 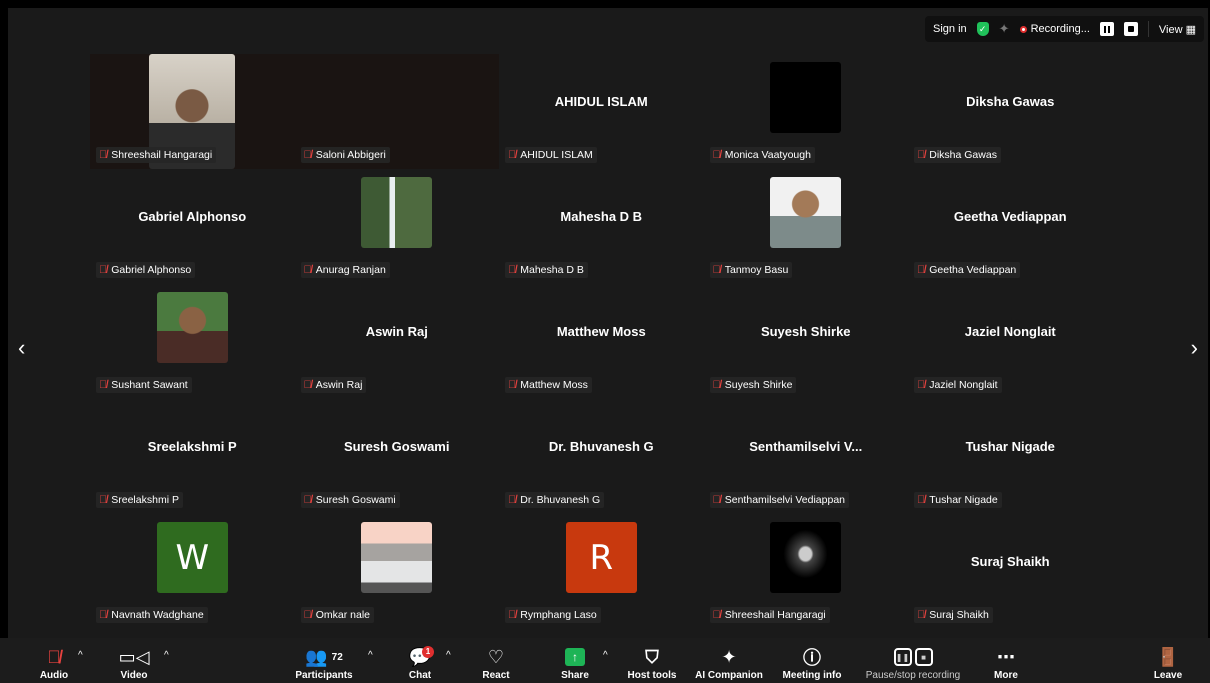 I want to click on participant-tile: Jaziel Nonglait 🎙̸ Jaziel Nonglait, so click(x=1010, y=341).